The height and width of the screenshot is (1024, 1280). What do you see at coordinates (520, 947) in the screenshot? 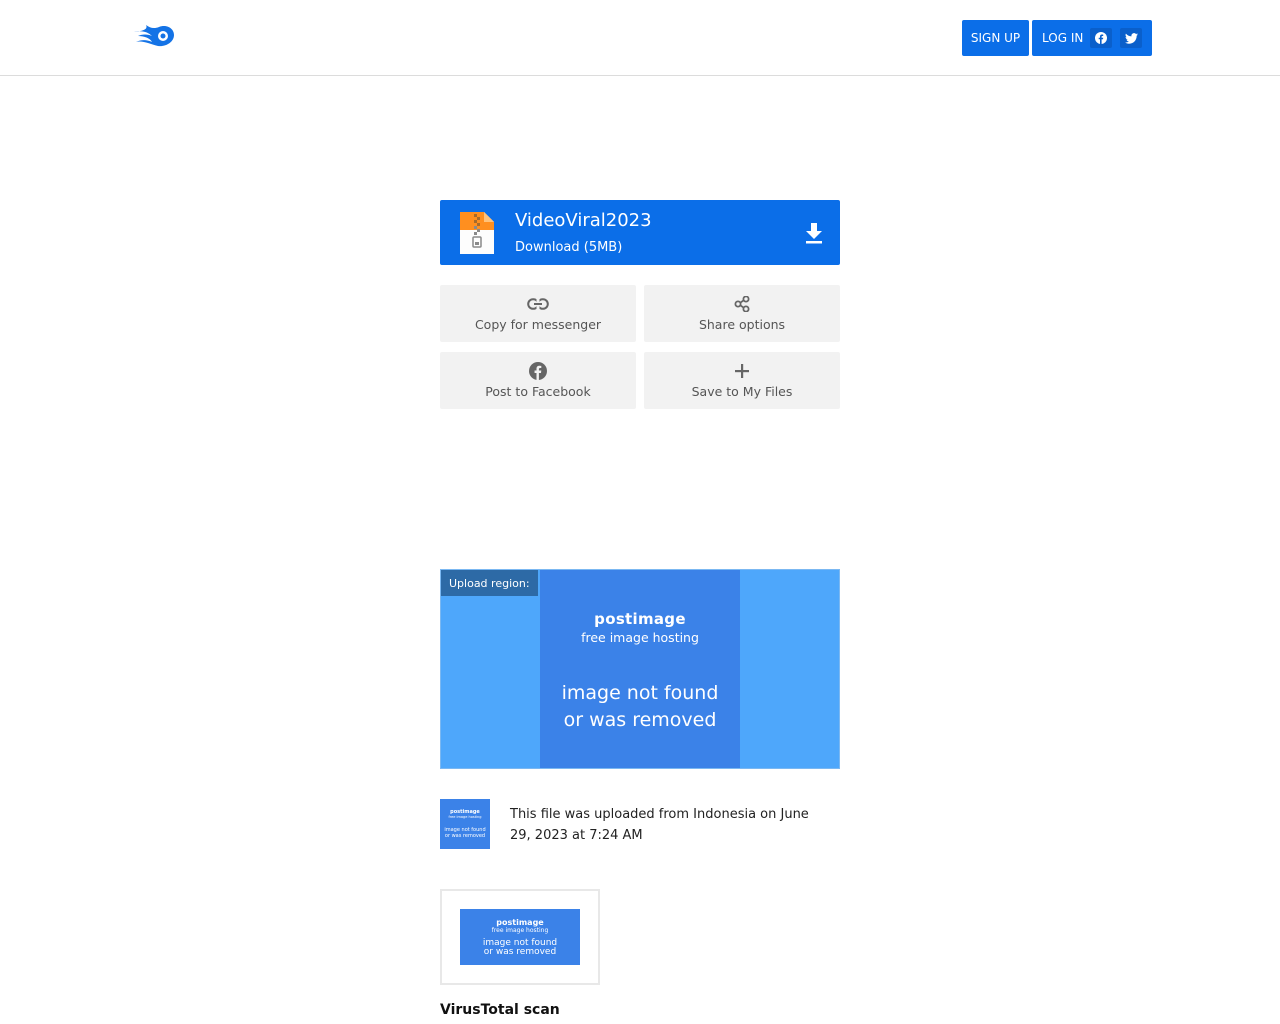
I see `vt-message: image not found or was removed` at bounding box center [520, 947].